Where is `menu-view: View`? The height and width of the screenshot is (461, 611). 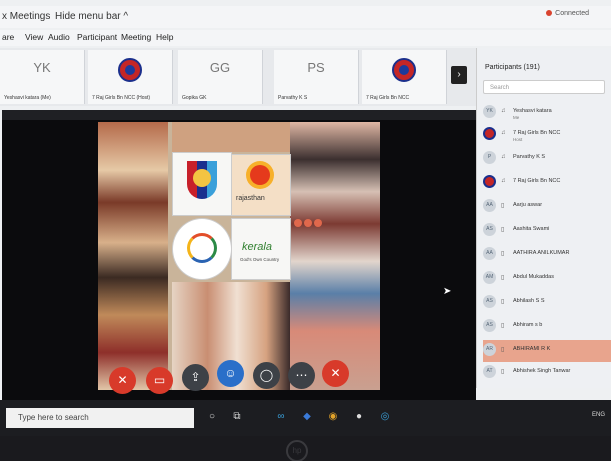
menu-view: View is located at coordinates (34, 37).